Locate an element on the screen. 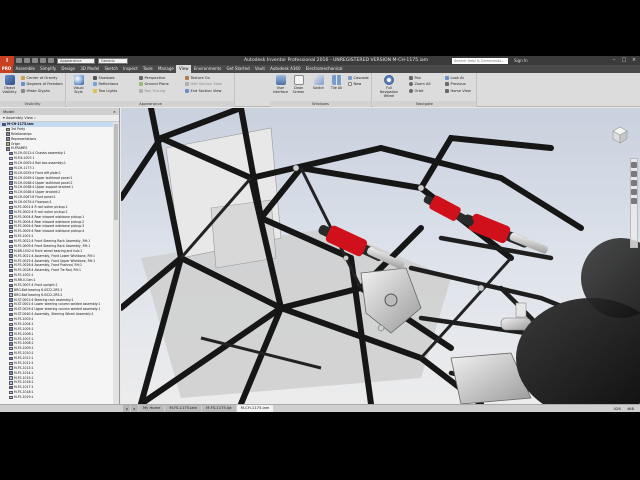 The height and width of the screenshot is (480, 640). tab-view: View is located at coordinates (184, 69).